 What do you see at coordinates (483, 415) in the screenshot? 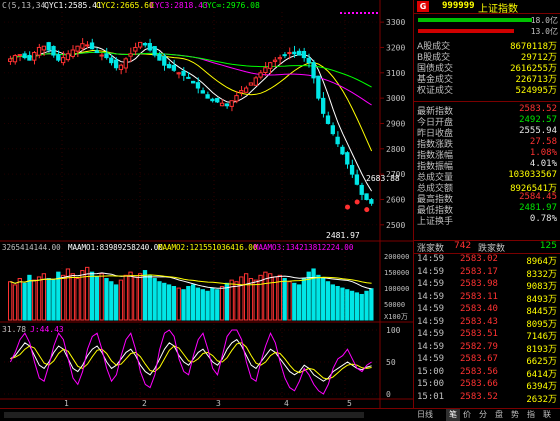
I see `bottom-tab: 分` at bounding box center [483, 415].